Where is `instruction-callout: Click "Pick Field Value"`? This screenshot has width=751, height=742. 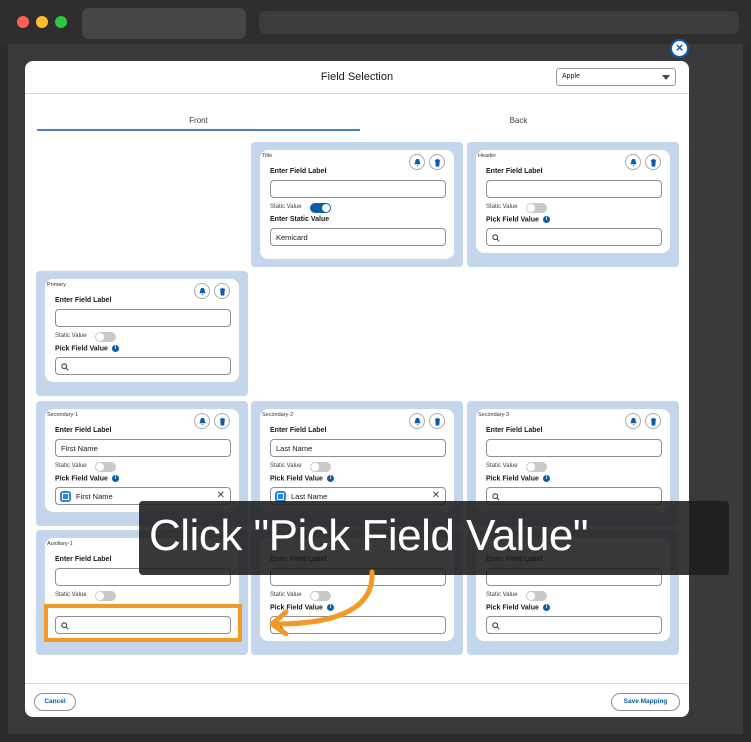
instruction-callout: Click "Pick Field Value" is located at coordinates (434, 538).